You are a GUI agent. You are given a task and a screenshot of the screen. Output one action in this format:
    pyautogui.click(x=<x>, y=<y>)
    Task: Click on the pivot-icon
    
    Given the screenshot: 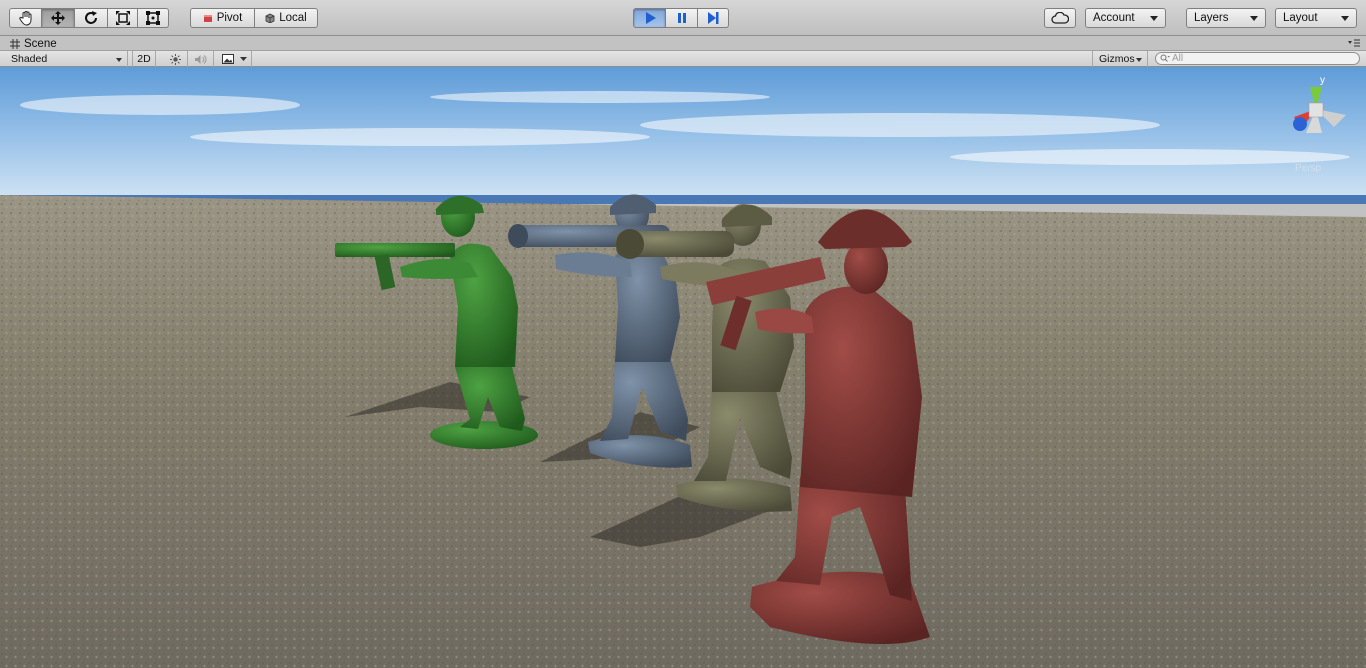 What is the action you would take?
    pyautogui.click(x=207, y=18)
    